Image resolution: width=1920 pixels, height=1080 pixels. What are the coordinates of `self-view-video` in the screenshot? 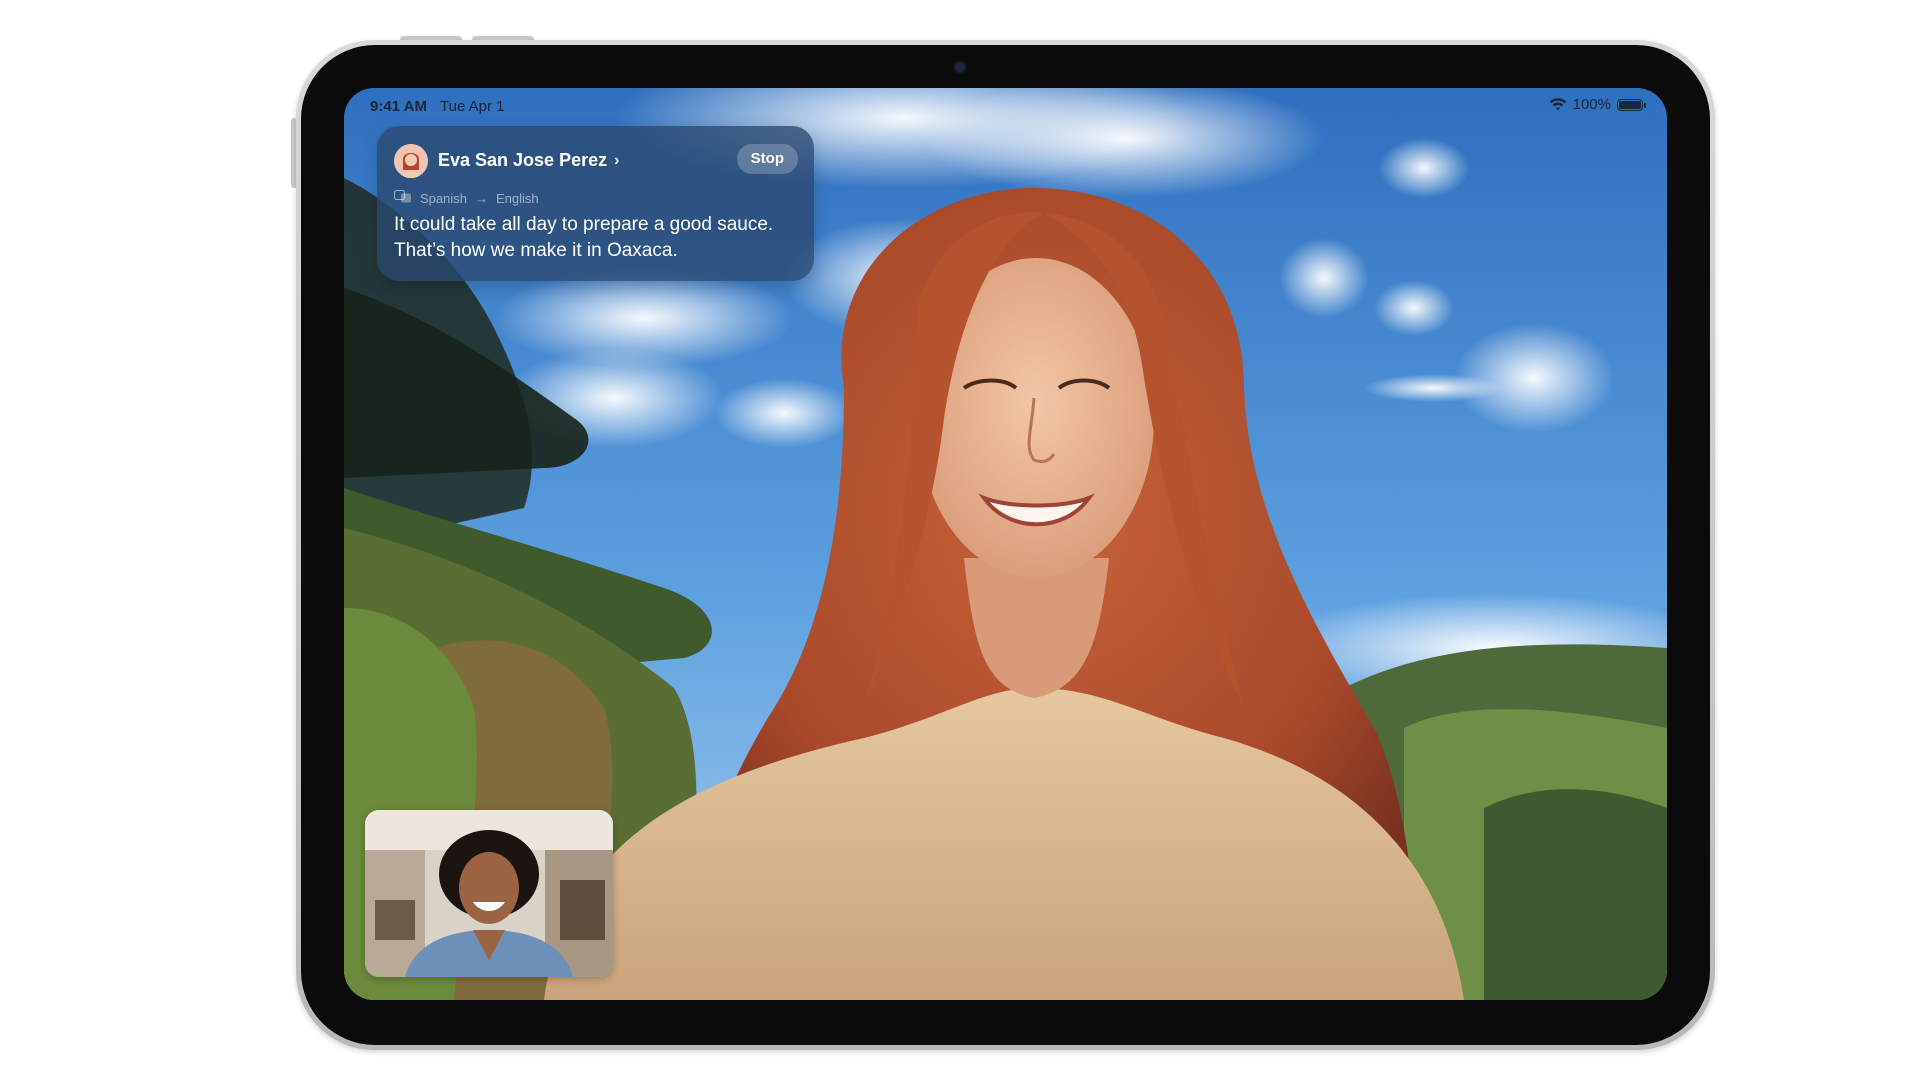 It's located at (489, 893).